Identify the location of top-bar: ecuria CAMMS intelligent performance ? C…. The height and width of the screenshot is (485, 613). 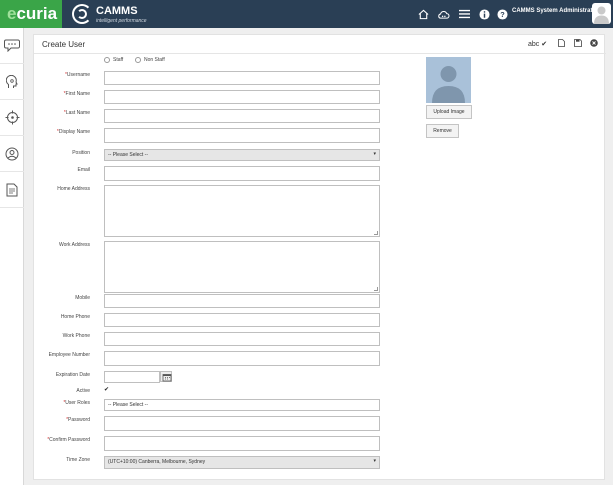
(306, 14).